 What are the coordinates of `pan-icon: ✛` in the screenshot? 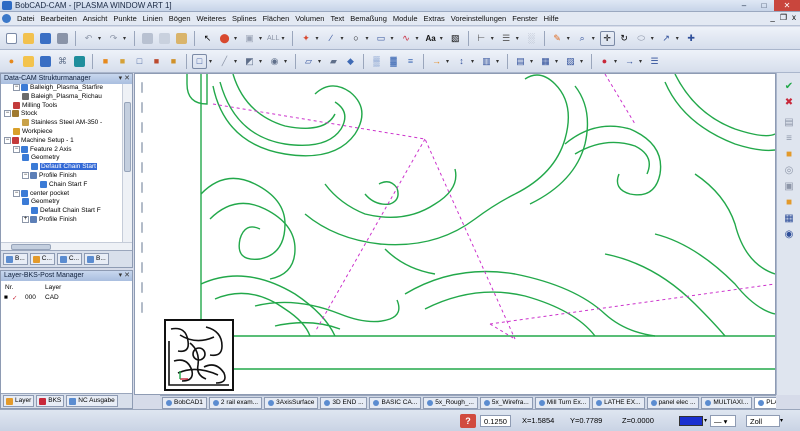 It's located at (607, 38).